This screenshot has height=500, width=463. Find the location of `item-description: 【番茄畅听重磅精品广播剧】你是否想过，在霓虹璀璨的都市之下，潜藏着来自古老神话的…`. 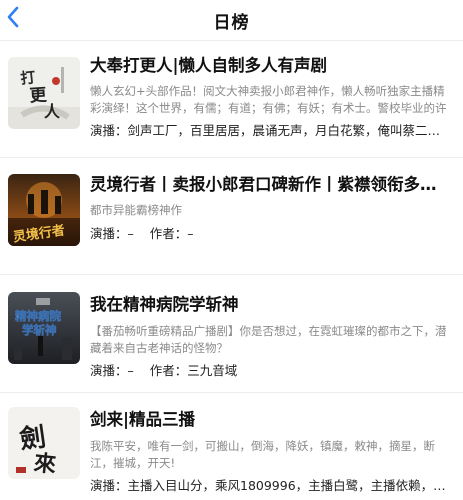

item-description: 【番茄畅听重磅精品广播剧】你是否想过，在霓虹璀璨的都市之下，潜藏着来自古老神话的… is located at coordinates (268, 339).